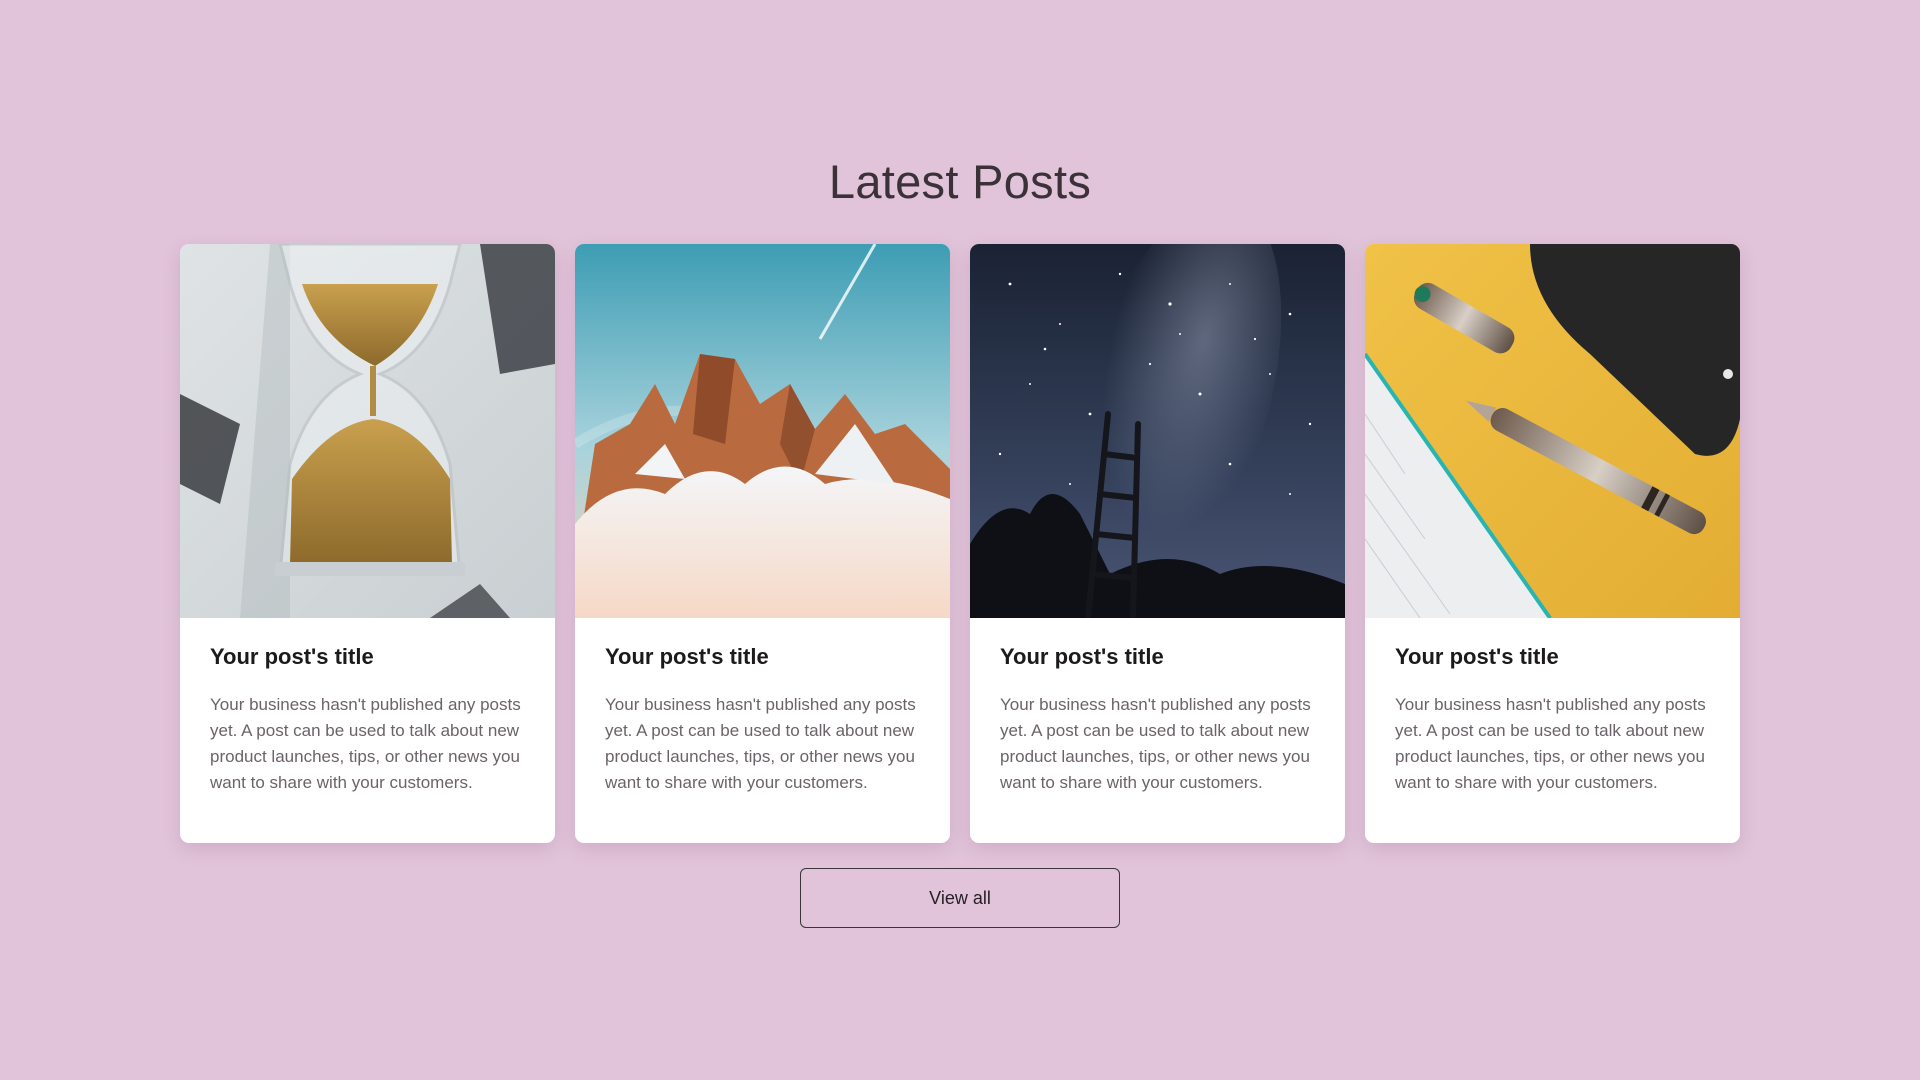  I want to click on view-all-button: View all, so click(960, 898).